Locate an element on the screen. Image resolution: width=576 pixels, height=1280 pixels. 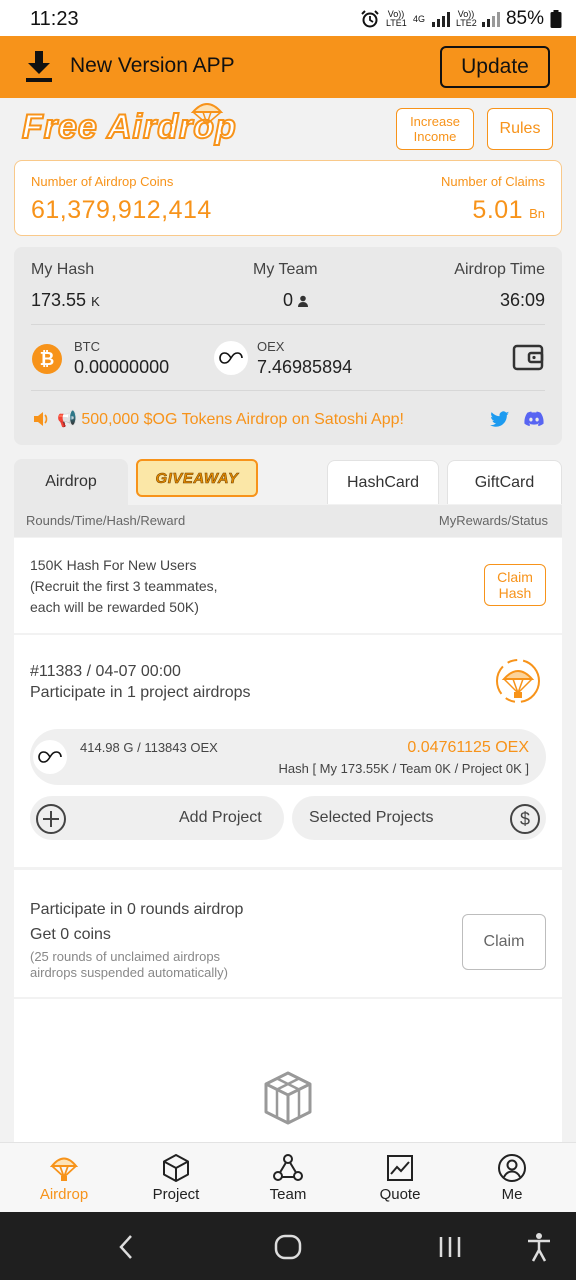
my-team-label: My Team is located at coordinates (285, 269).